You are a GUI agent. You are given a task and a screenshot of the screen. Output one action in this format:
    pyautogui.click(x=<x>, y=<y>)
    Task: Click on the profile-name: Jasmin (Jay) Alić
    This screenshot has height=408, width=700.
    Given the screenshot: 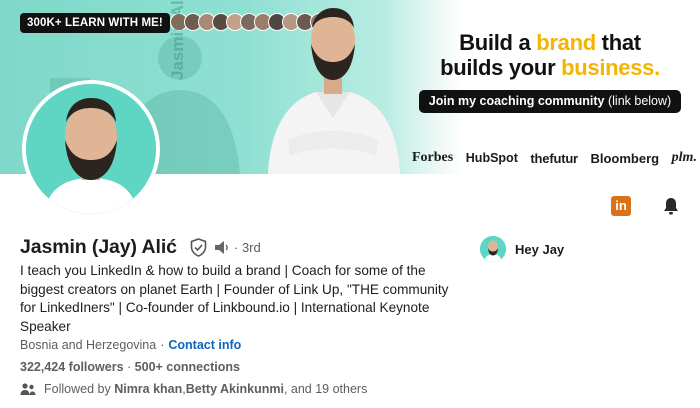 What is the action you would take?
    pyautogui.click(x=98, y=247)
    